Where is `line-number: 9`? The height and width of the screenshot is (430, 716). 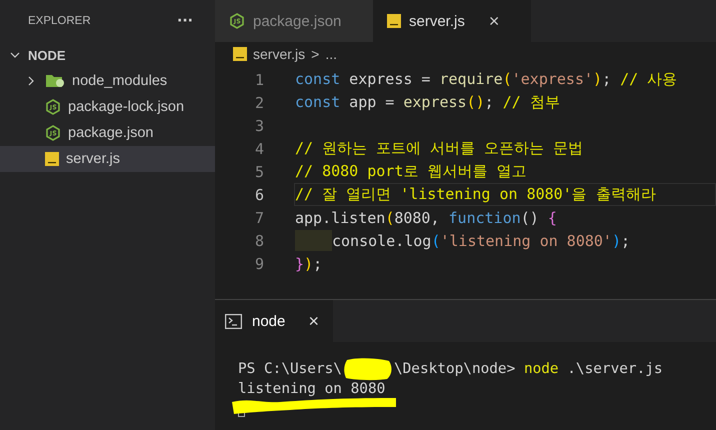 line-number: 9 is located at coordinates (259, 263).